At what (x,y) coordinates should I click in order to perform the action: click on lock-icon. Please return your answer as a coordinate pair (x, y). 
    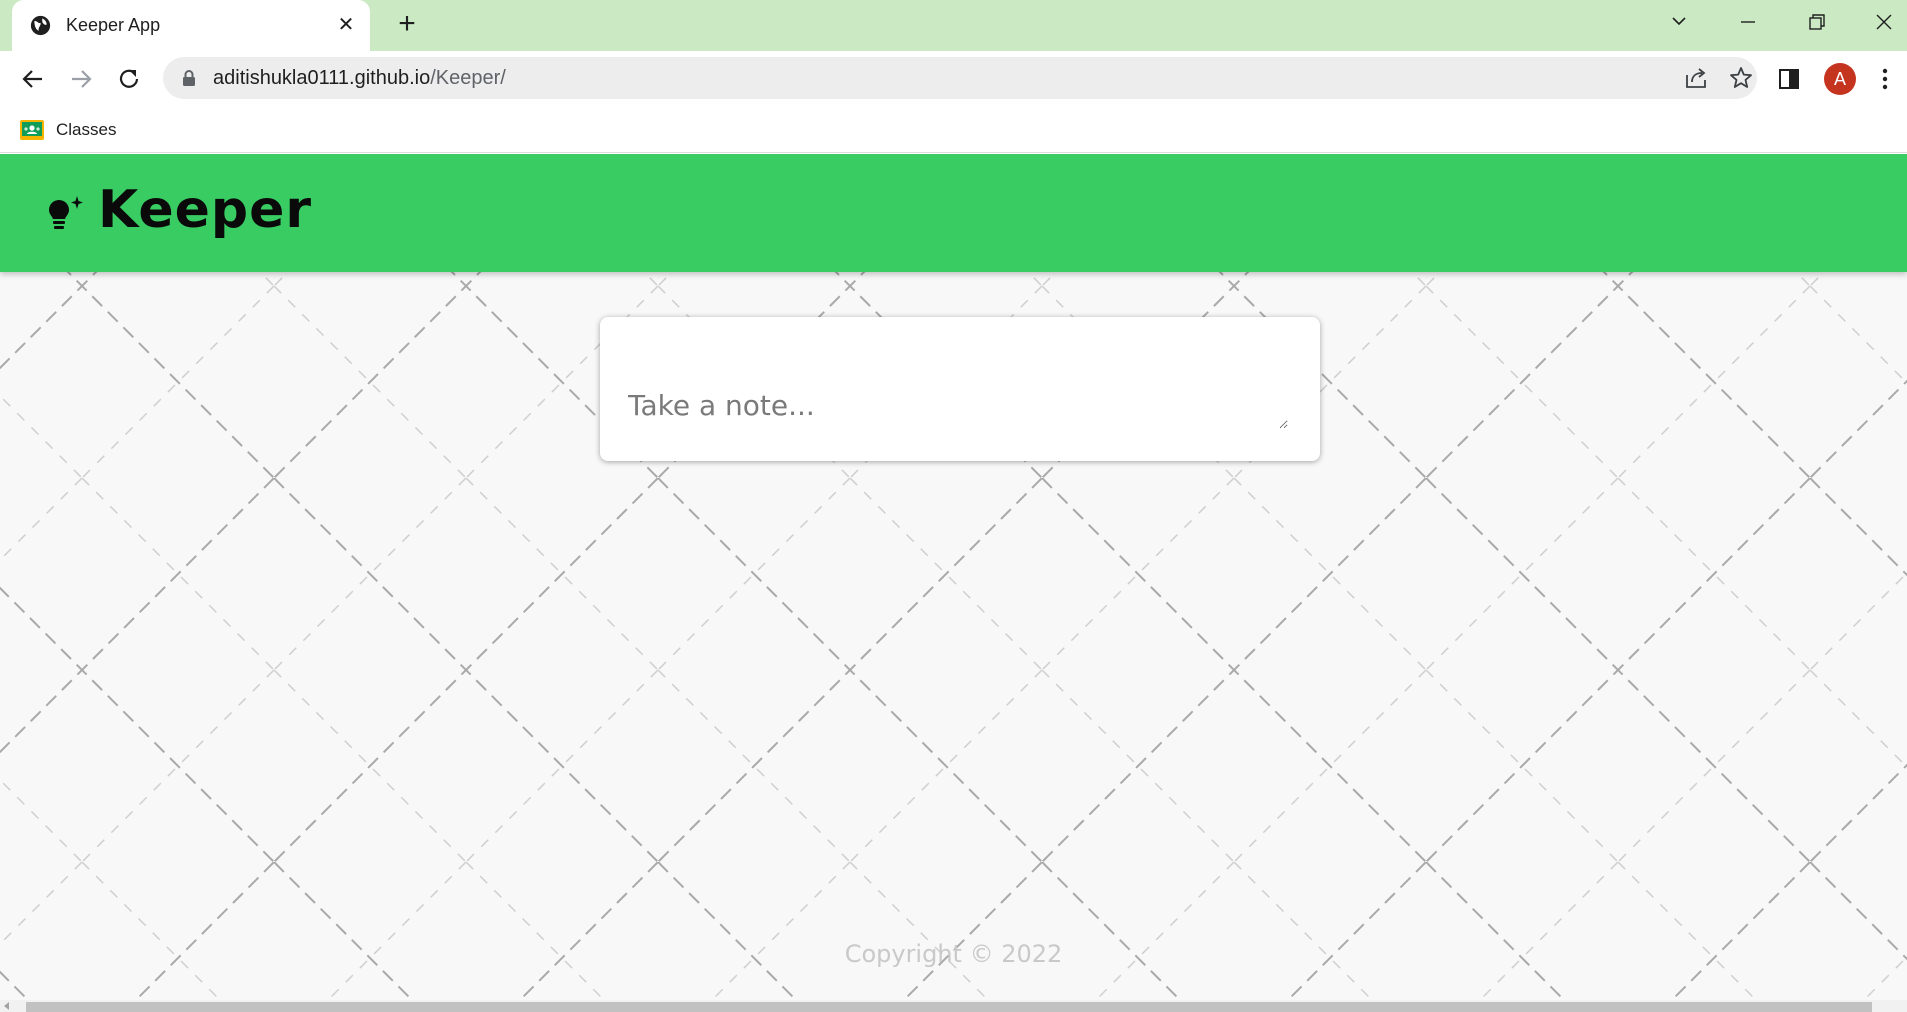
    Looking at the image, I should click on (189, 78).